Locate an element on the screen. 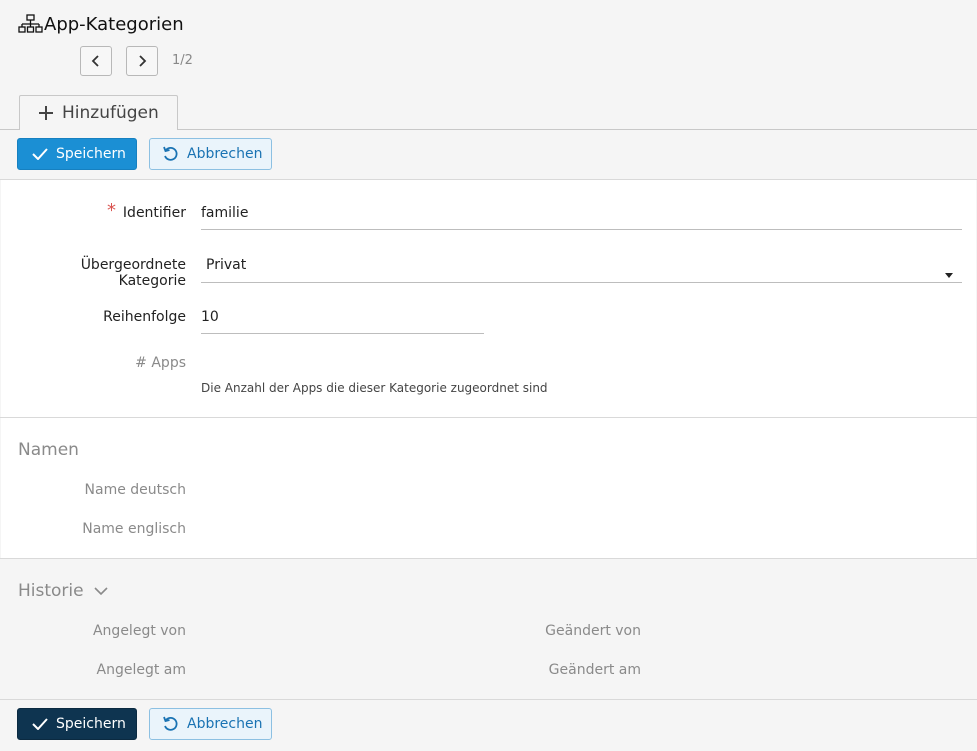 This screenshot has height=751, width=977. name-english-label: Name englisch is located at coordinates (134, 529).